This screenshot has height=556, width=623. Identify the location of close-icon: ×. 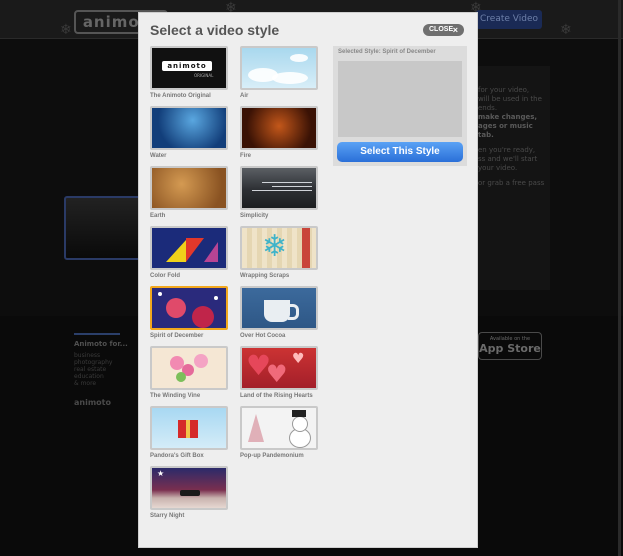
(455, 30).